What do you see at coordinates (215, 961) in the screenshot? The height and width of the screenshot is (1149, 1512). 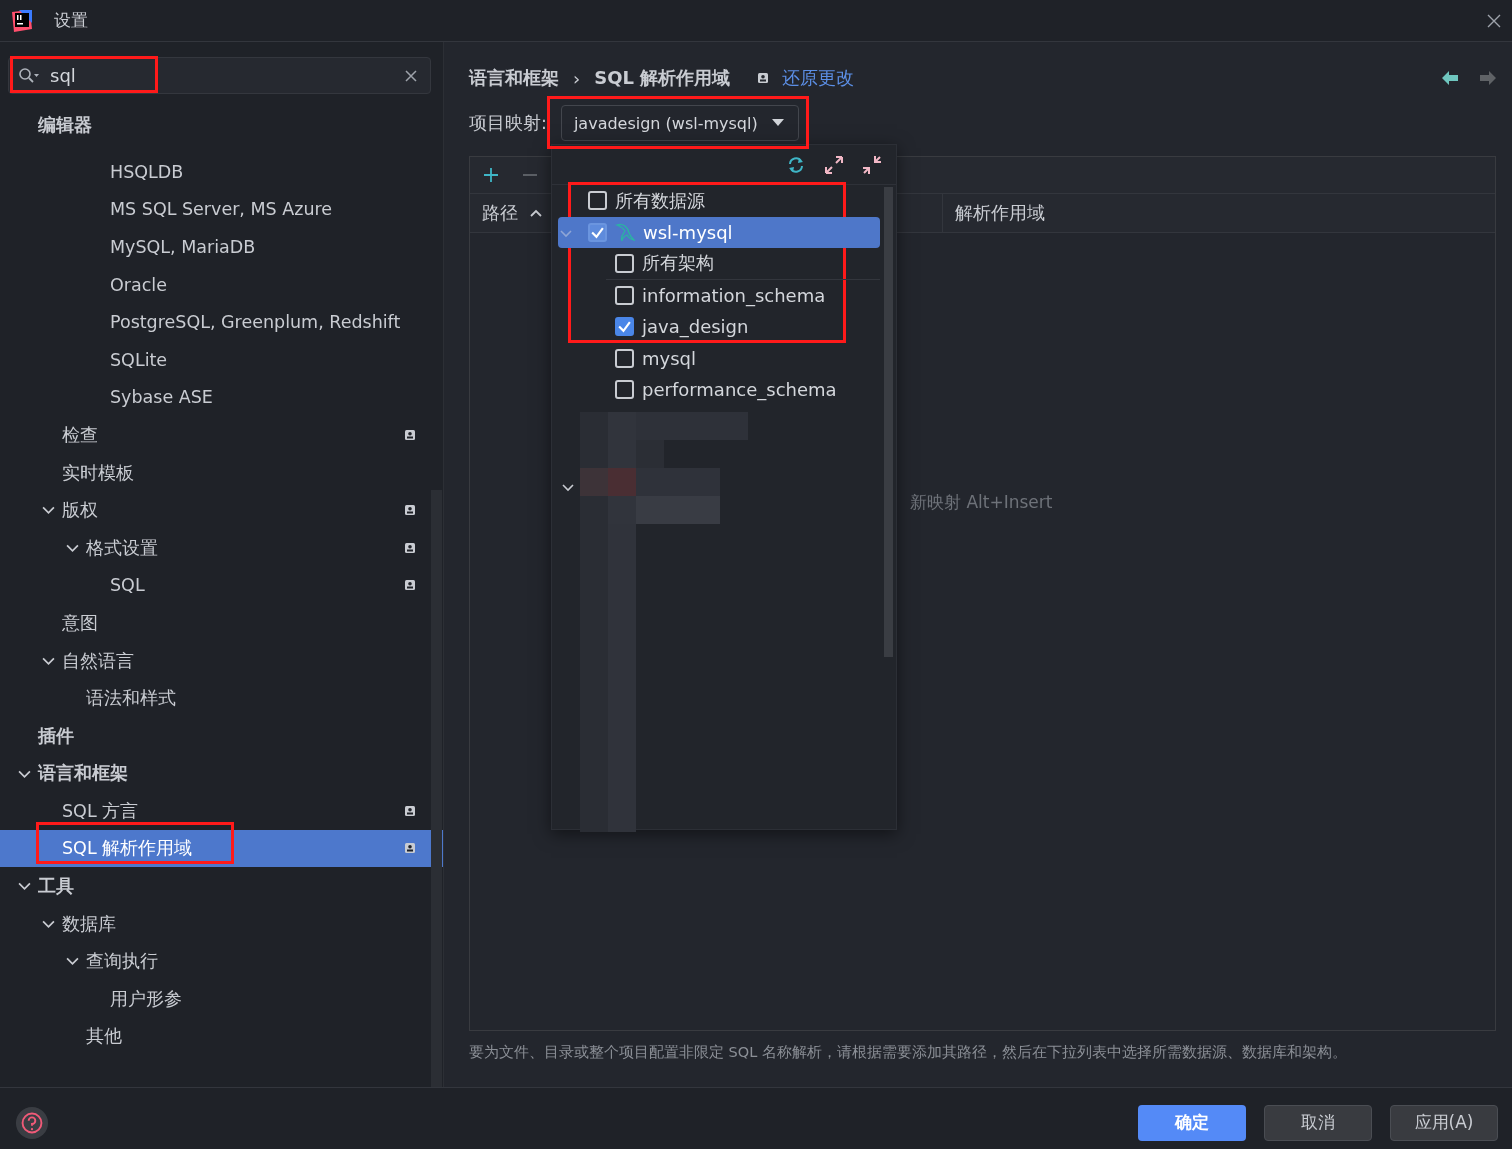 I see `tree-item: 查询执行` at bounding box center [215, 961].